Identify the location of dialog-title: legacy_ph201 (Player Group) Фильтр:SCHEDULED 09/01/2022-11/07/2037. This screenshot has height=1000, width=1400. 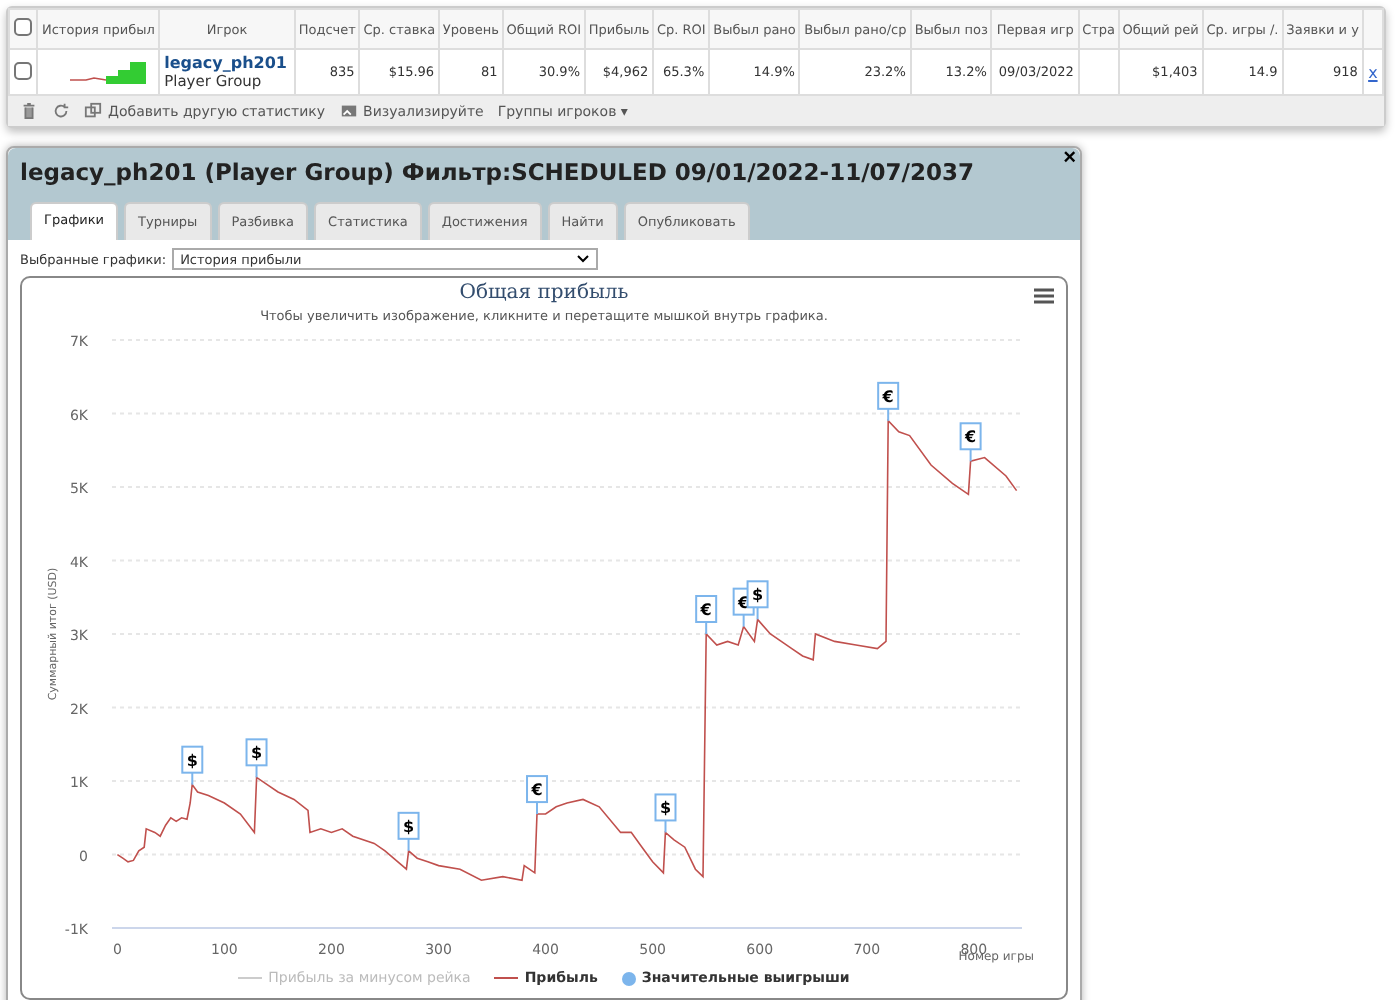
(498, 172).